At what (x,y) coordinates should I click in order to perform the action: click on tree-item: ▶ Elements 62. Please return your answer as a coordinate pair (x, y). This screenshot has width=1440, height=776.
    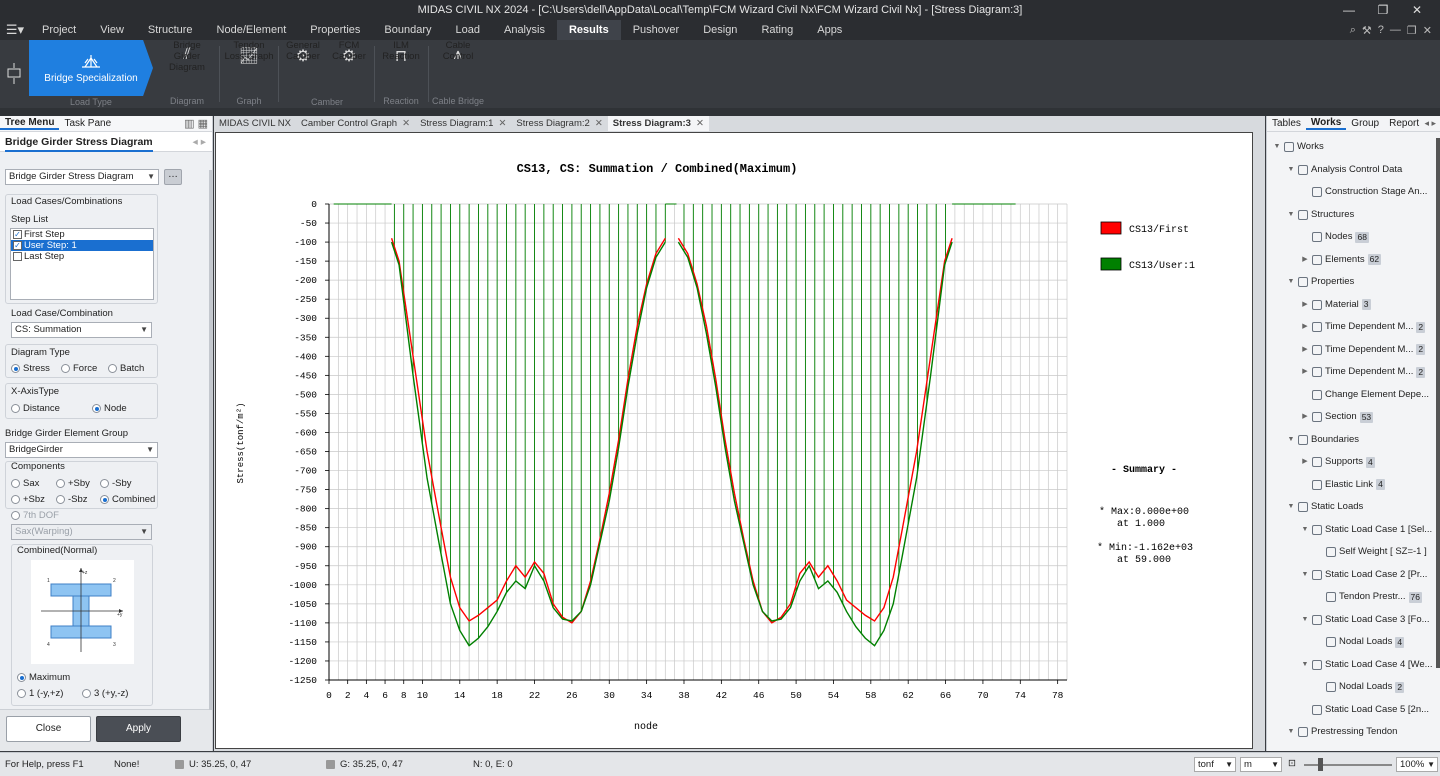
    Looking at the image, I should click on (1341, 260).